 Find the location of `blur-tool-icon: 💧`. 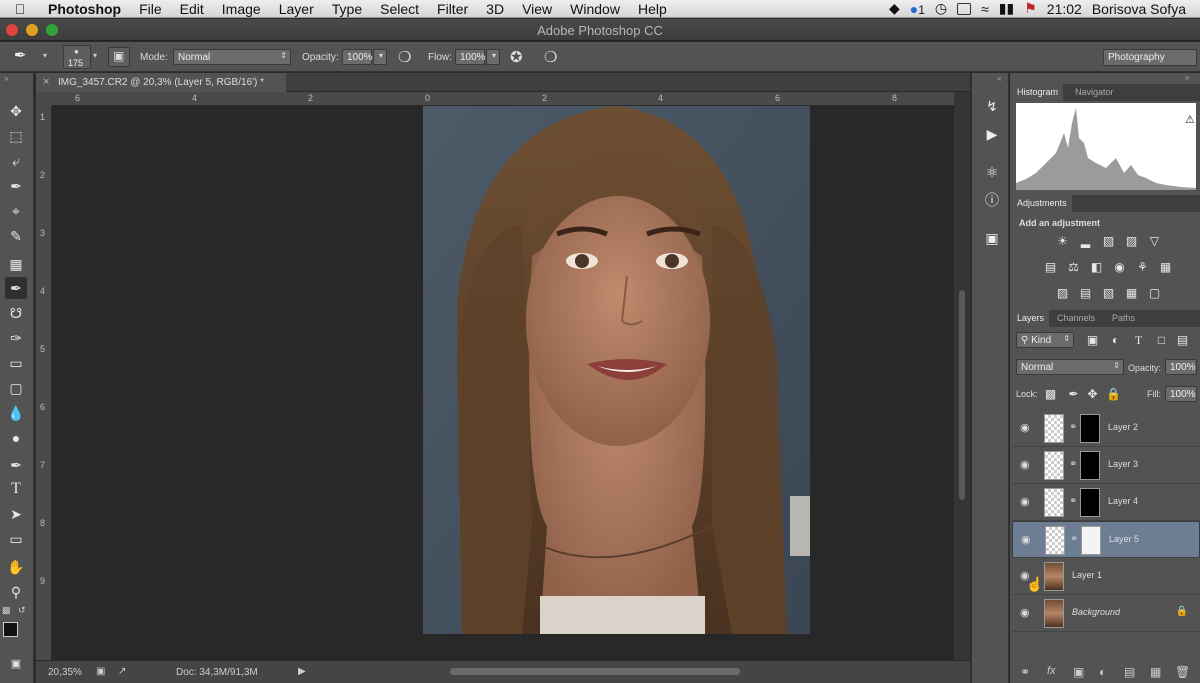

blur-tool-icon: 💧 is located at coordinates (16, 413).